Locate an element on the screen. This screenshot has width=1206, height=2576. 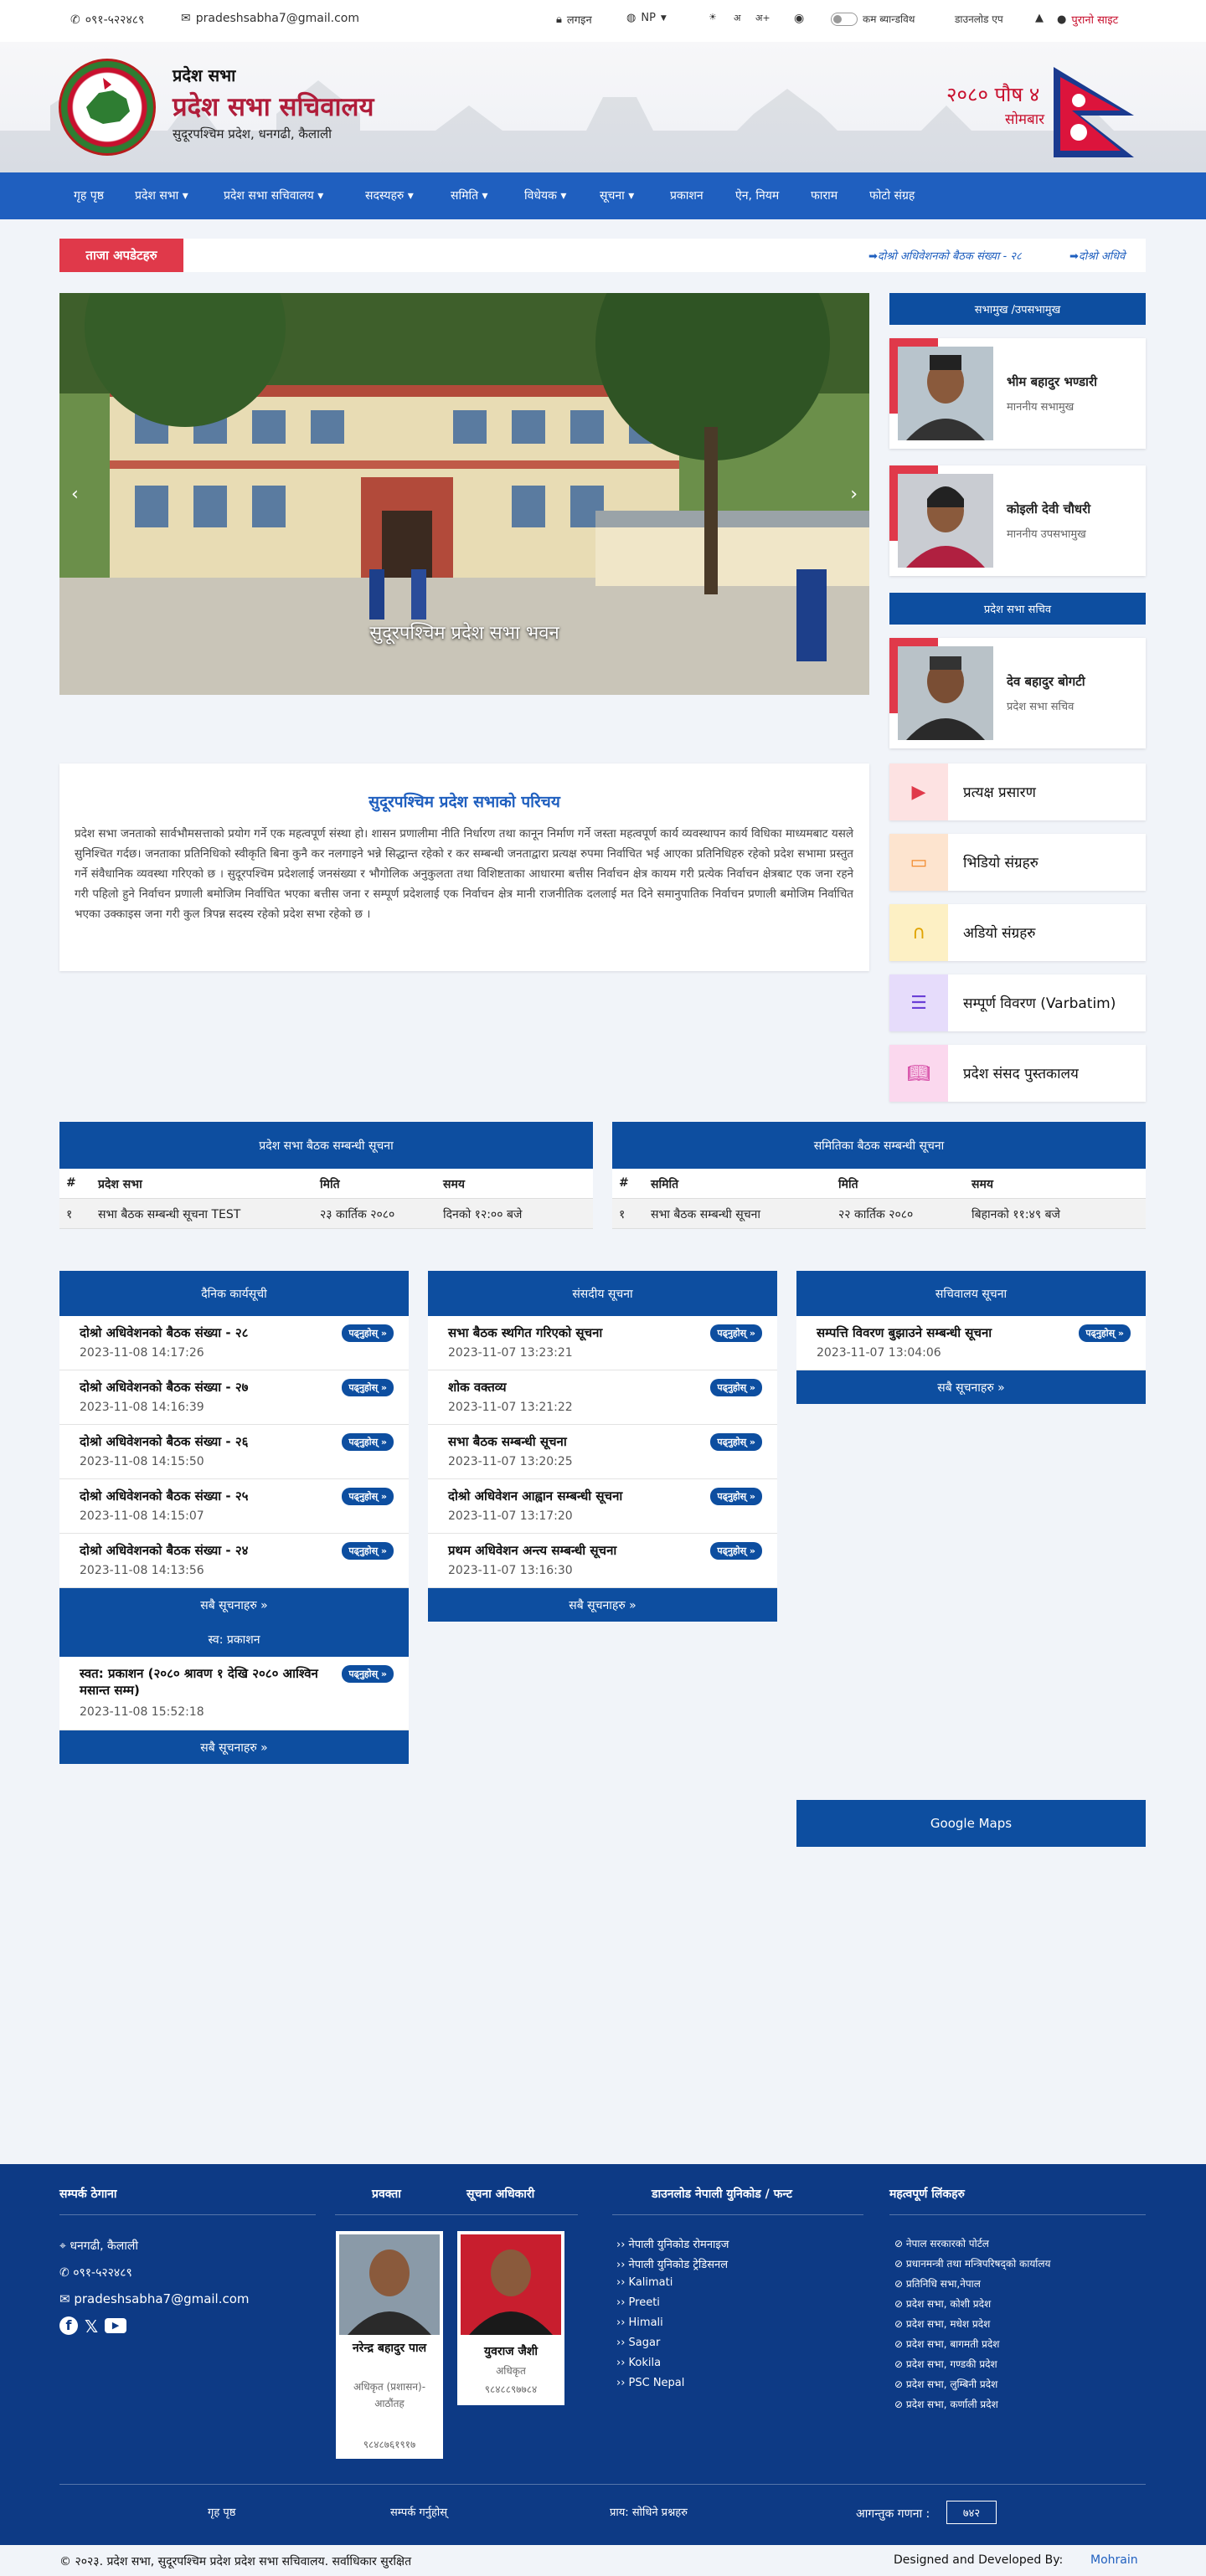
nav-members: सदस्यहरु ▾ is located at coordinates (389, 196).